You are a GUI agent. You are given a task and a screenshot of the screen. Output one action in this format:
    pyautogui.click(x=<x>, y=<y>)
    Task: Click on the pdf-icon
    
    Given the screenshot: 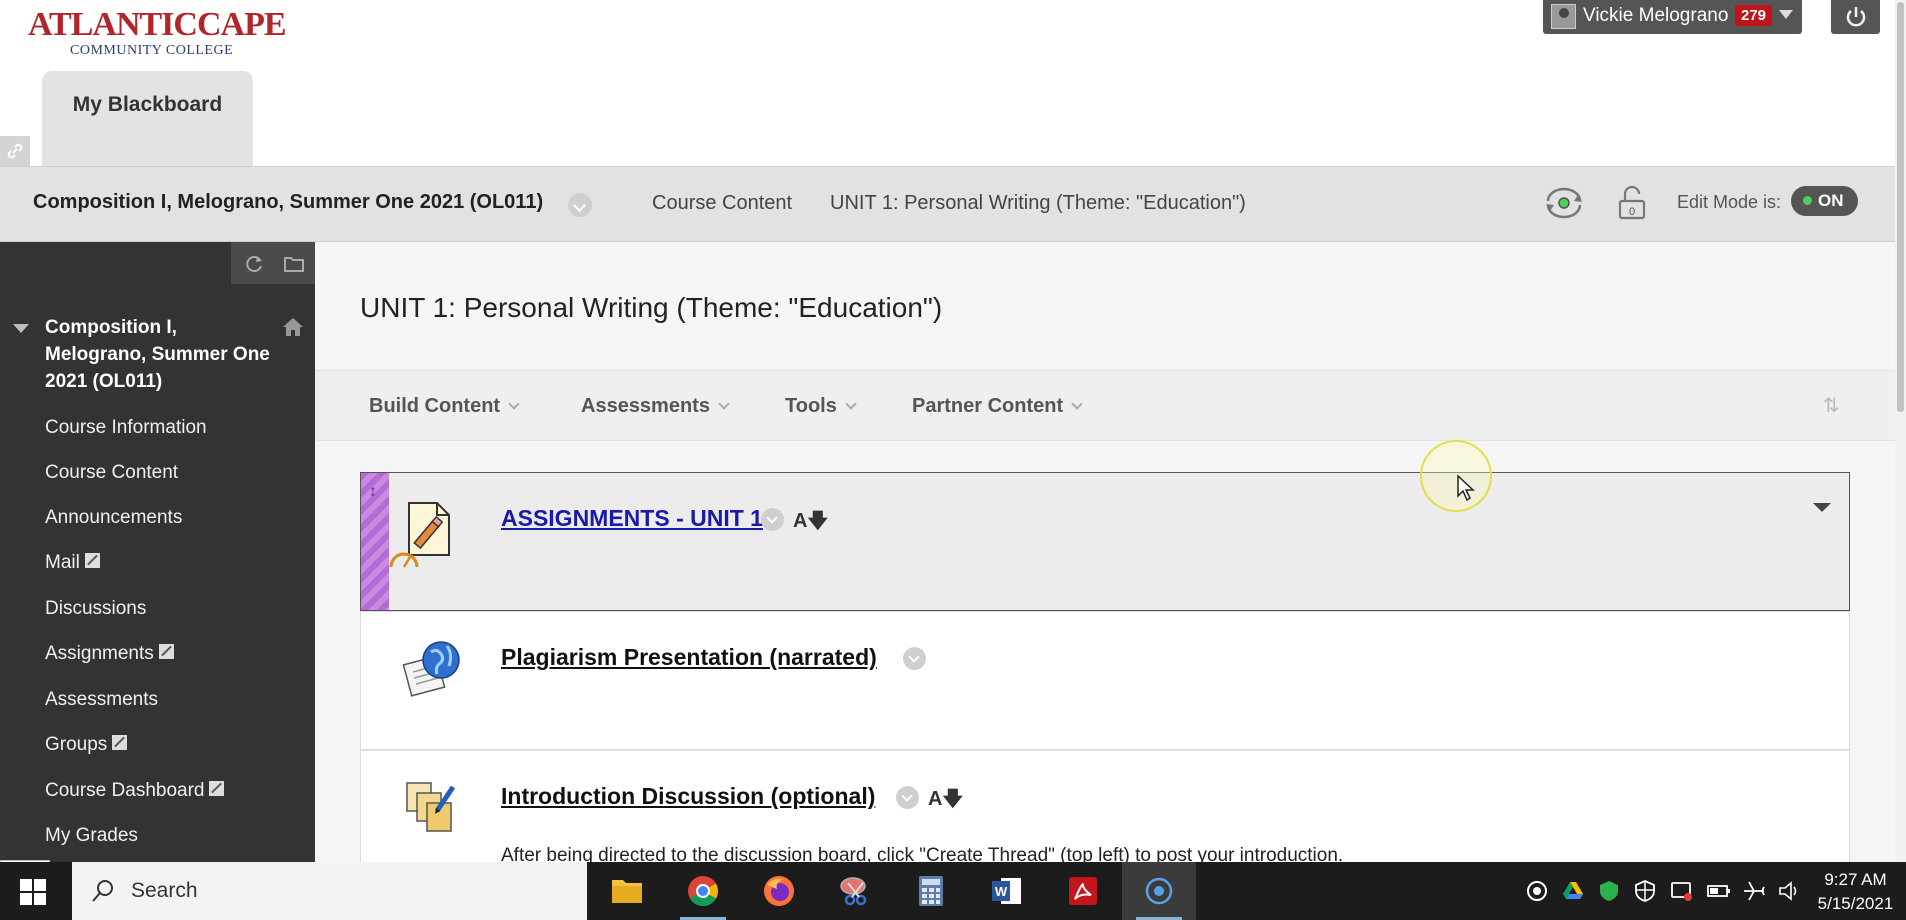 What is the action you would take?
    pyautogui.click(x=1083, y=891)
    